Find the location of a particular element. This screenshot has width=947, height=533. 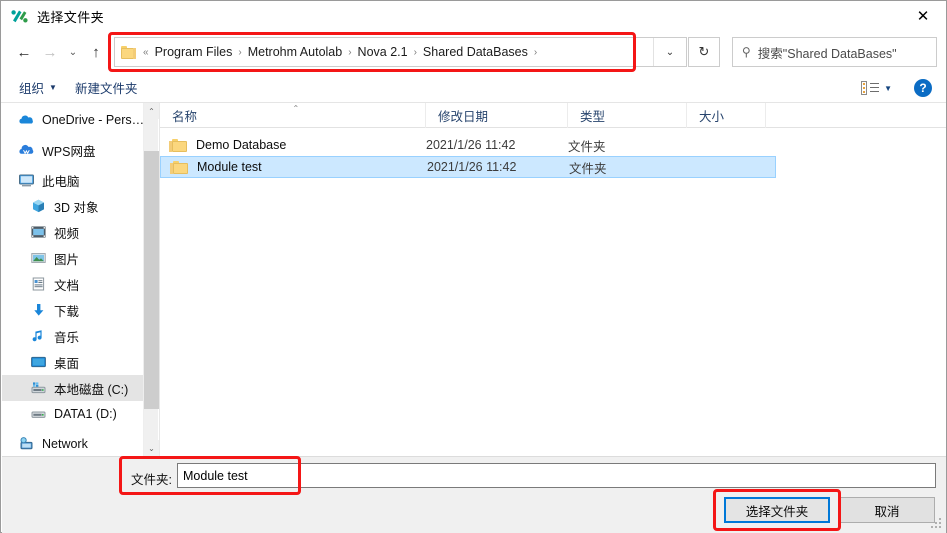

desktop-icon is located at coordinates (38, 362).